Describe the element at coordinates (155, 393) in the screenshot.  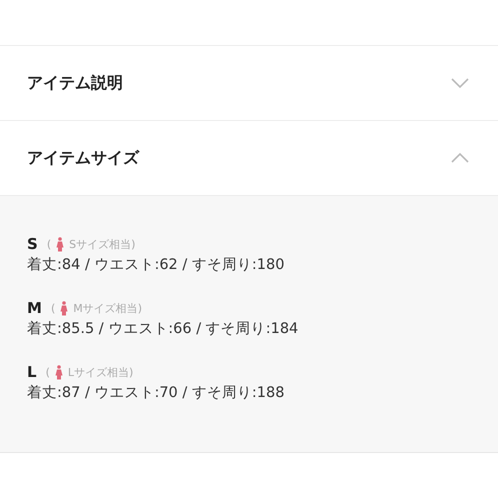
I see `measurements: 着丈:87 / ウエスト:70 / すそ周り:188` at that location.